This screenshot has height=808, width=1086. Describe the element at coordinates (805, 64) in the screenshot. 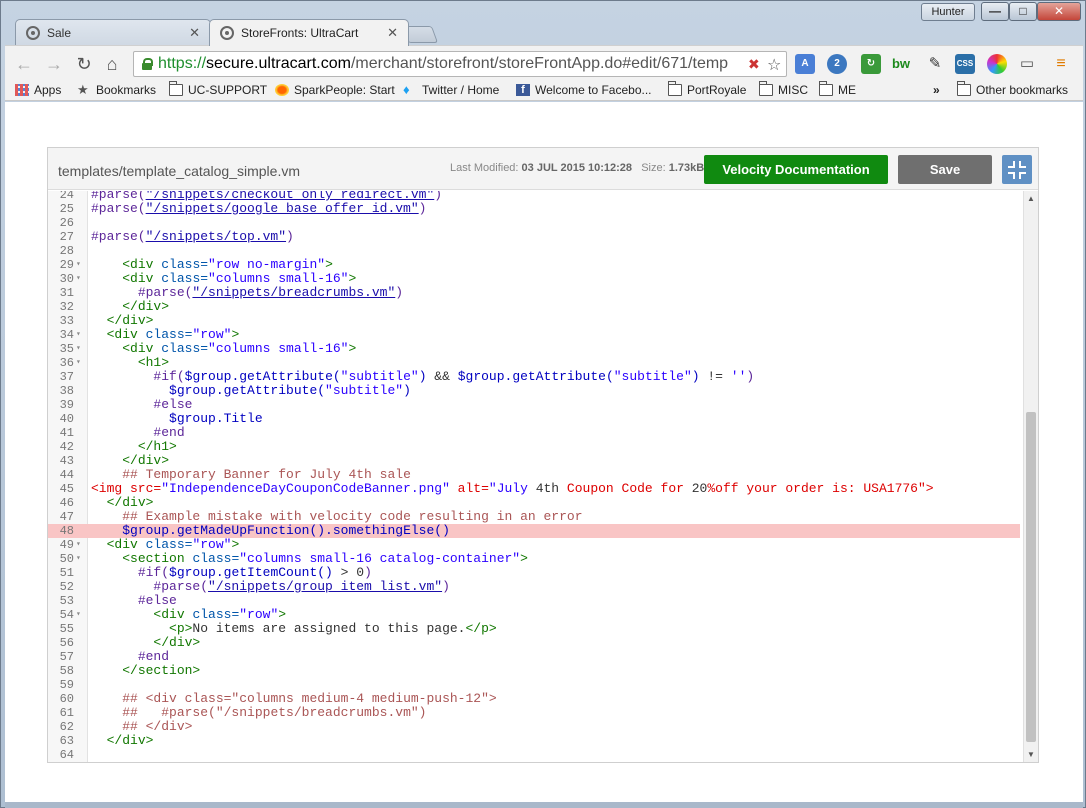

I see `translate-extension-icon: A` at that location.